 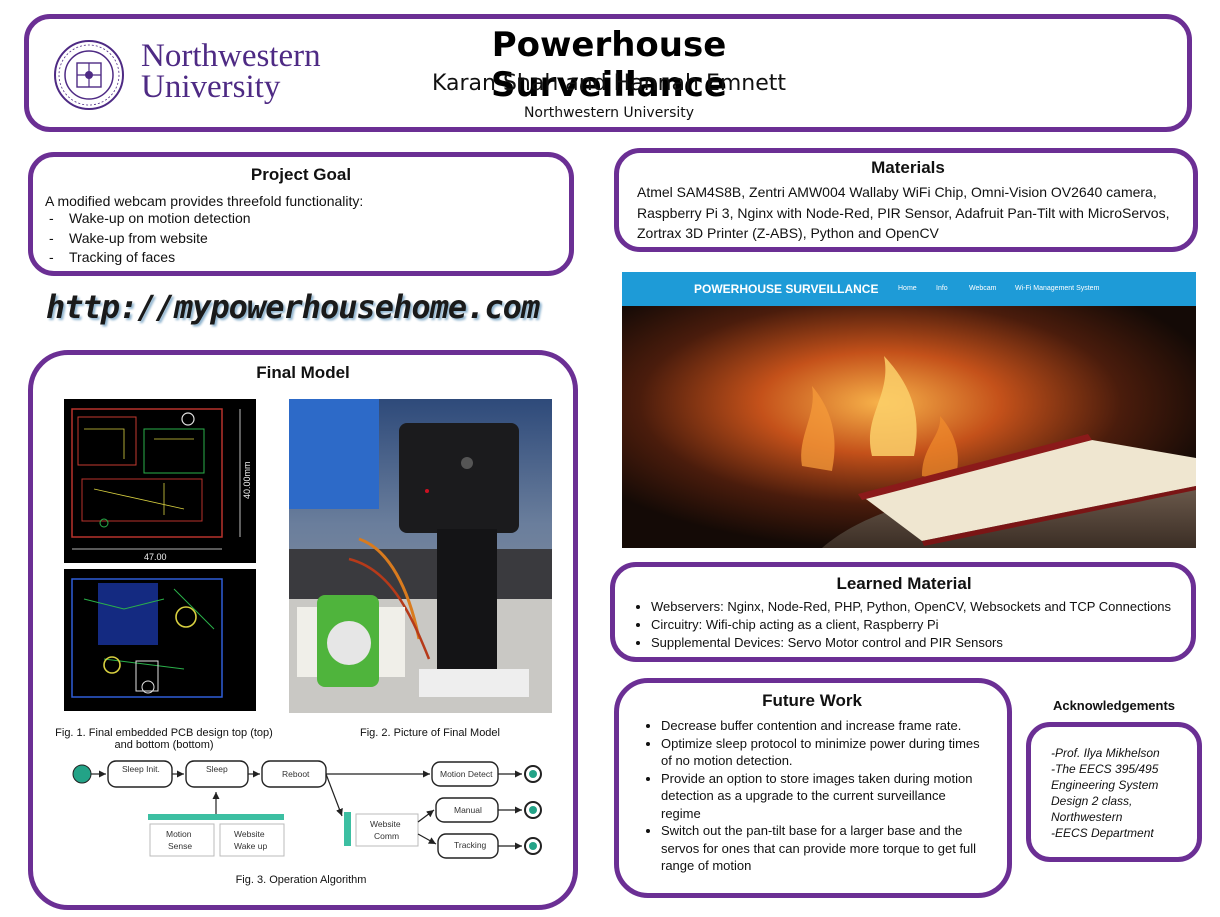 I want to click on node-sleep-init: Sleep Init., so click(x=140, y=774).